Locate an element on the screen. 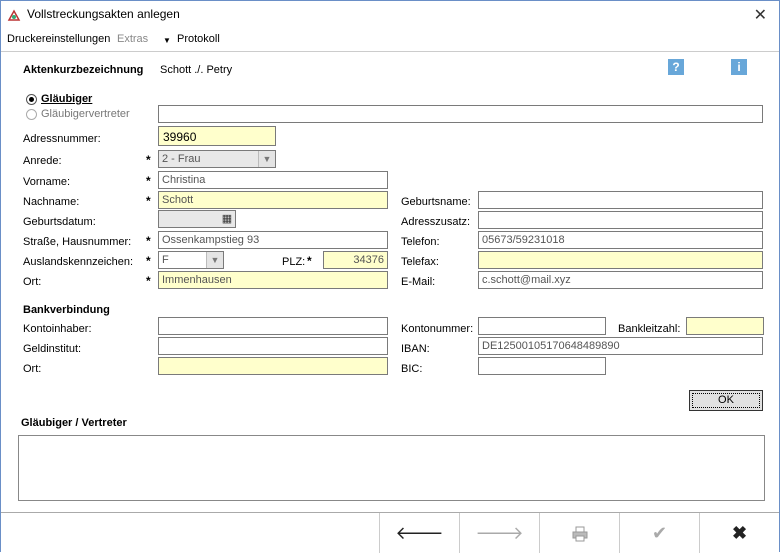 This screenshot has width=780, height=553. menu-druckereinstellungen: Druckereinstellungen is located at coordinates (58, 39).